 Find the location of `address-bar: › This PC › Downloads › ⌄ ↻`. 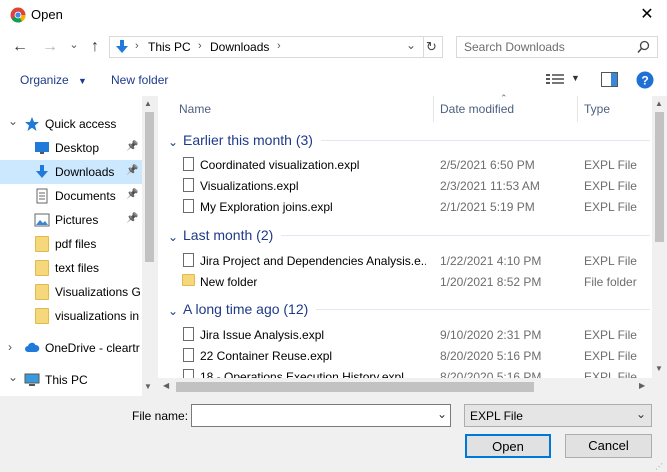

address-bar: › This PC › Downloads › ⌄ ↻ is located at coordinates (276, 47).